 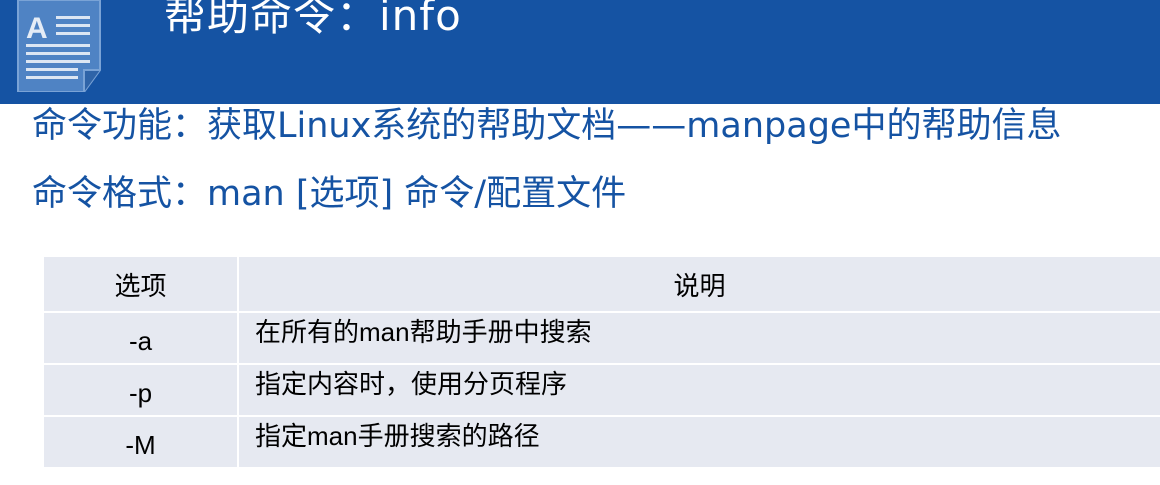 I want to click on table-row: -M 指定man手册搜索的路径, so click(x=602, y=442).